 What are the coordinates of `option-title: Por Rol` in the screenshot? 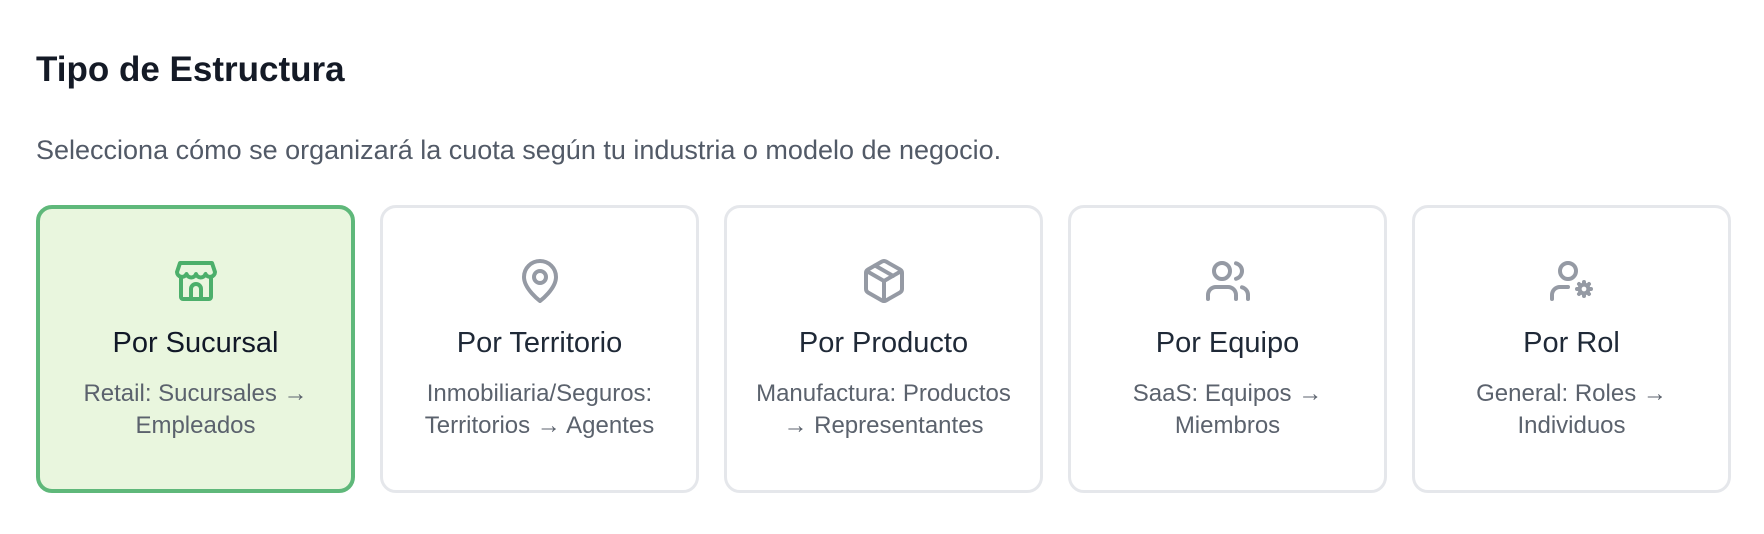 It's located at (1571, 342).